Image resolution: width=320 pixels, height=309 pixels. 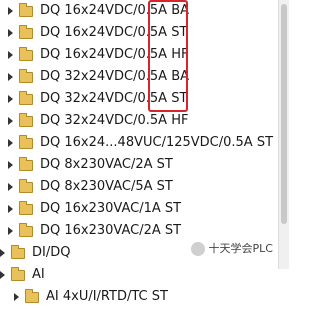 I want to click on tree-item-label: DQ 32x24VDC/0.5A HF, so click(x=114, y=120).